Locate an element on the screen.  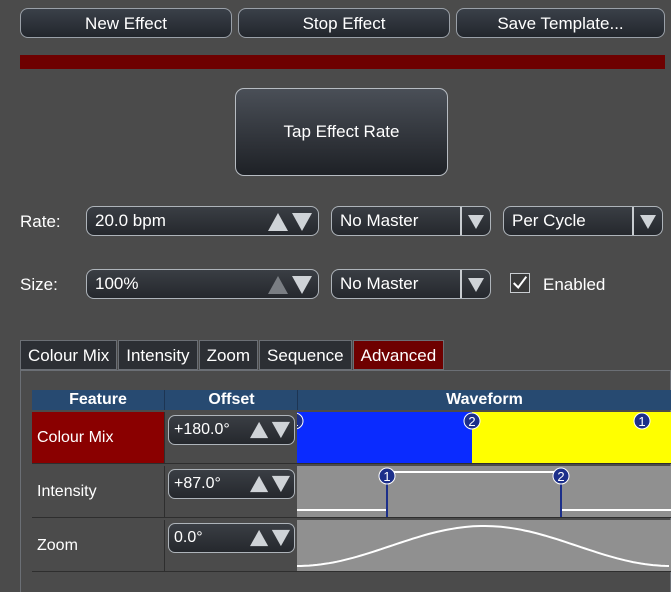
offset-value: 0.0° is located at coordinates (188, 537).